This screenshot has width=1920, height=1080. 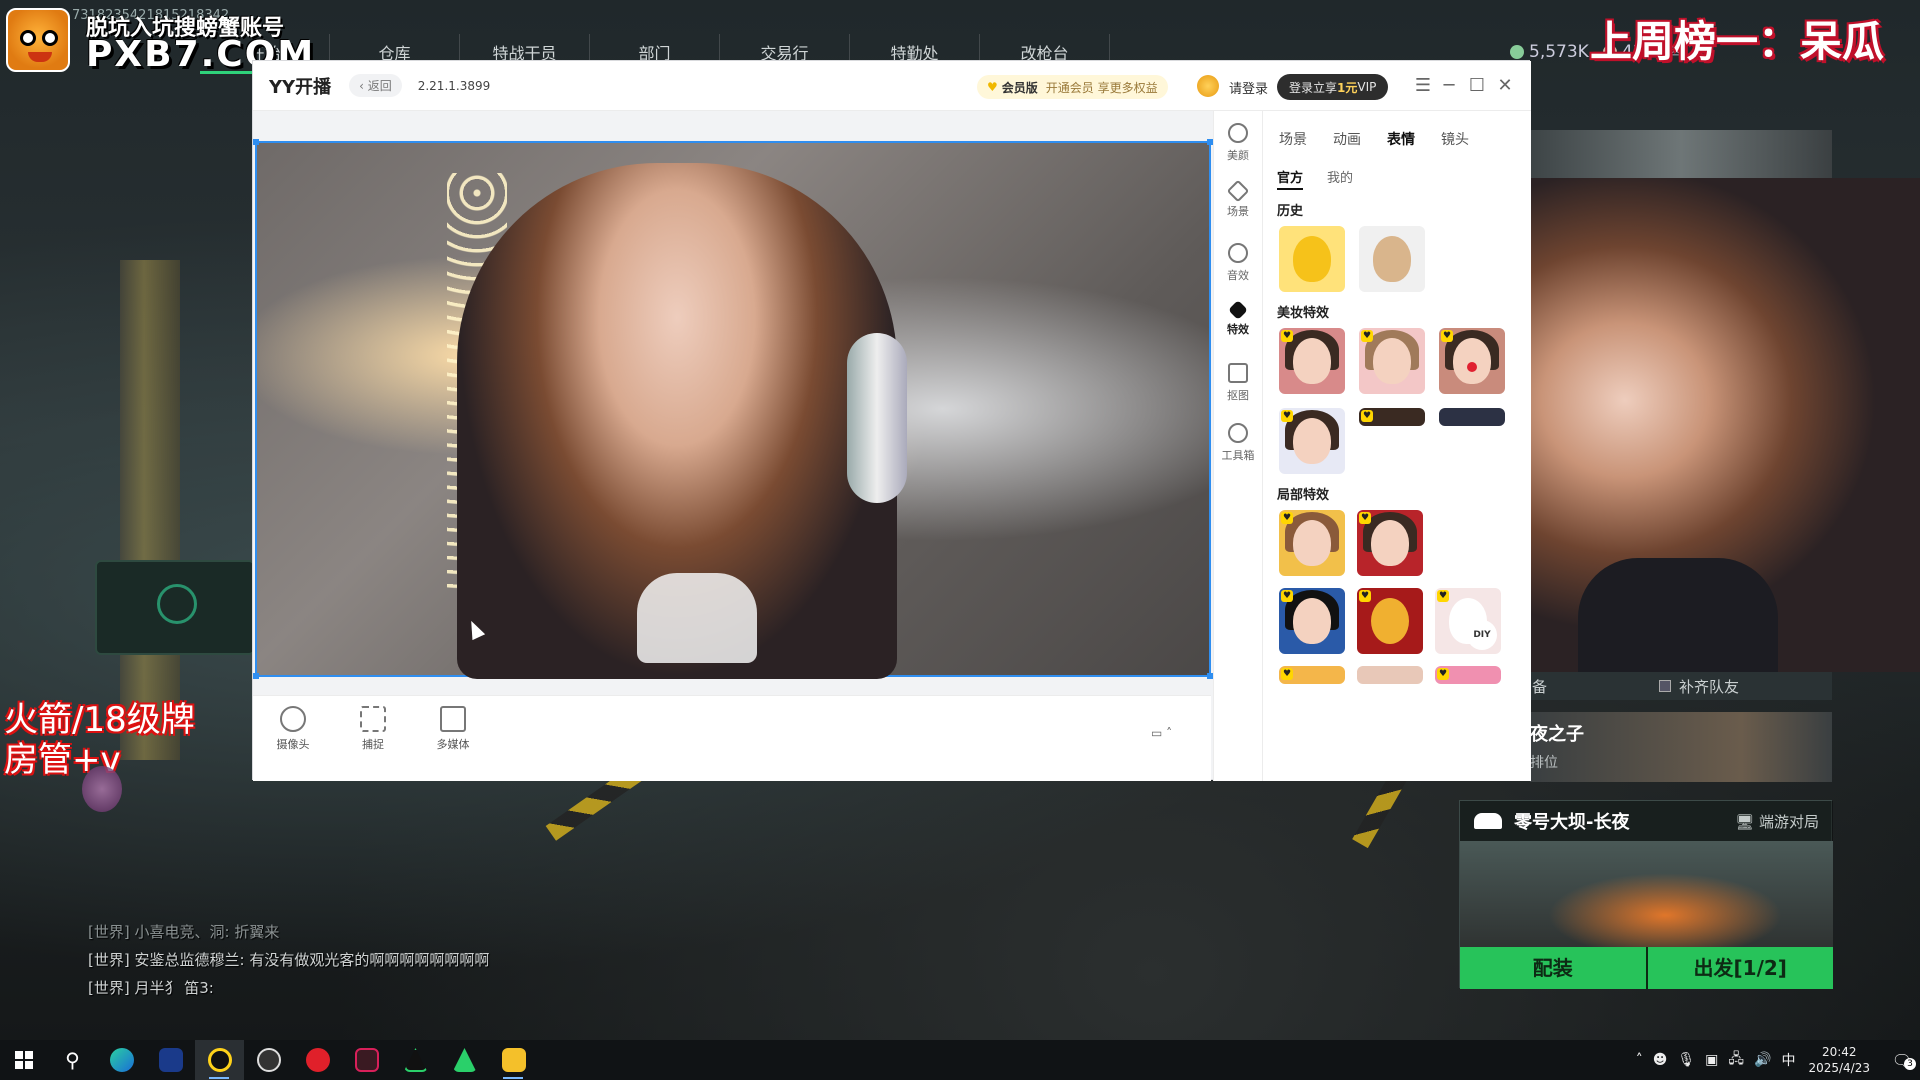 I want to click on source-media-button: 多媒体, so click(x=453, y=729).